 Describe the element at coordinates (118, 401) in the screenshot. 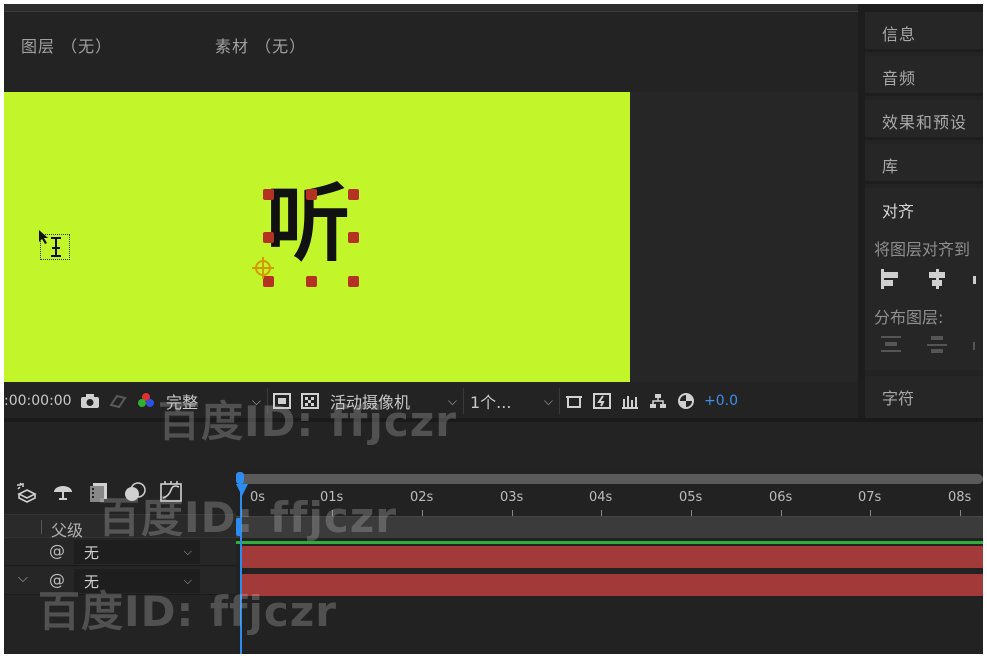

I see `show-snapshot-icon` at that location.